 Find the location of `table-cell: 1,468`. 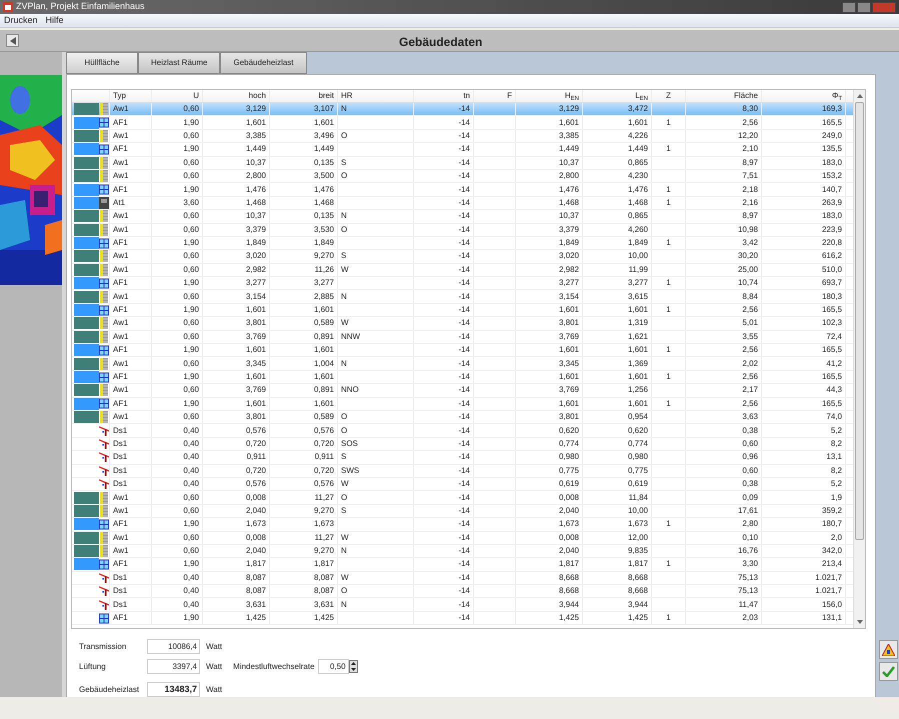

table-cell: 1,468 is located at coordinates (568, 202).